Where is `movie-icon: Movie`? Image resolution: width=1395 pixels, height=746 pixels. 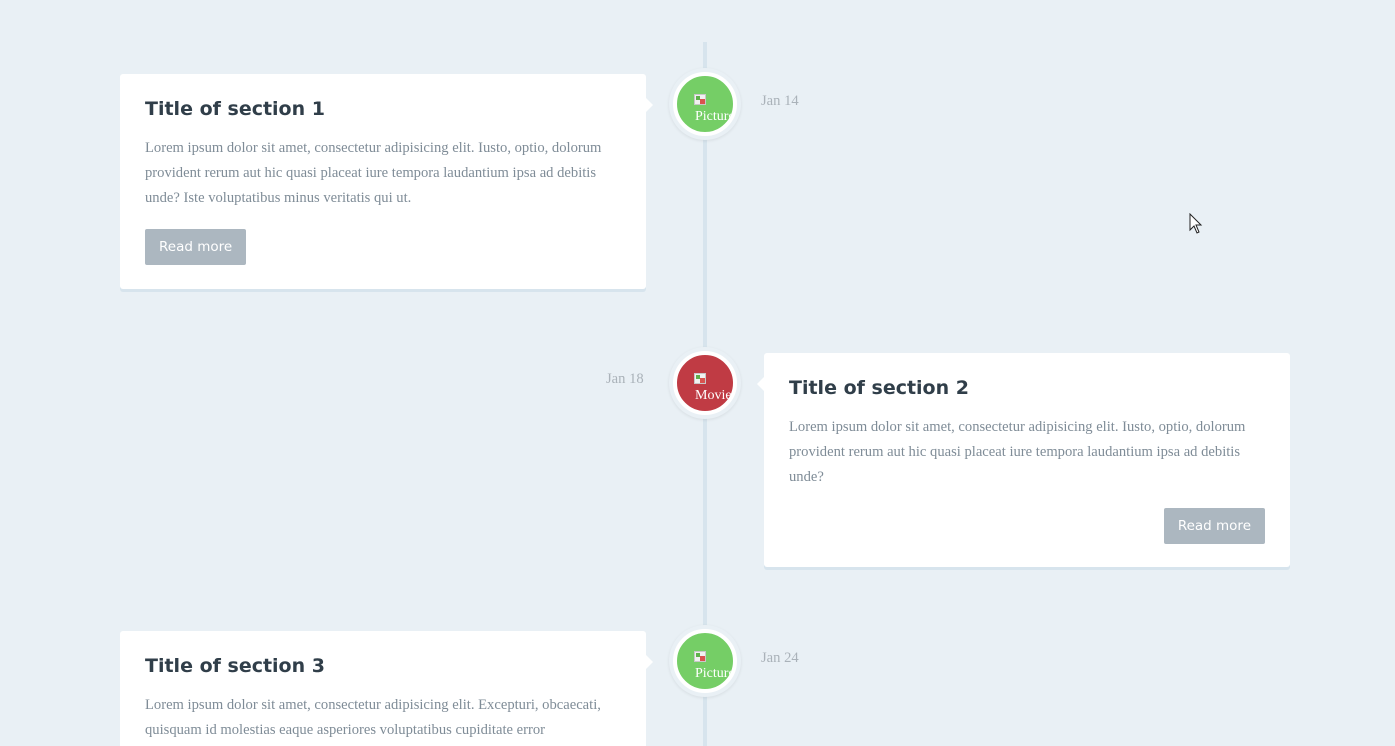
movie-icon: Movie is located at coordinates (705, 383).